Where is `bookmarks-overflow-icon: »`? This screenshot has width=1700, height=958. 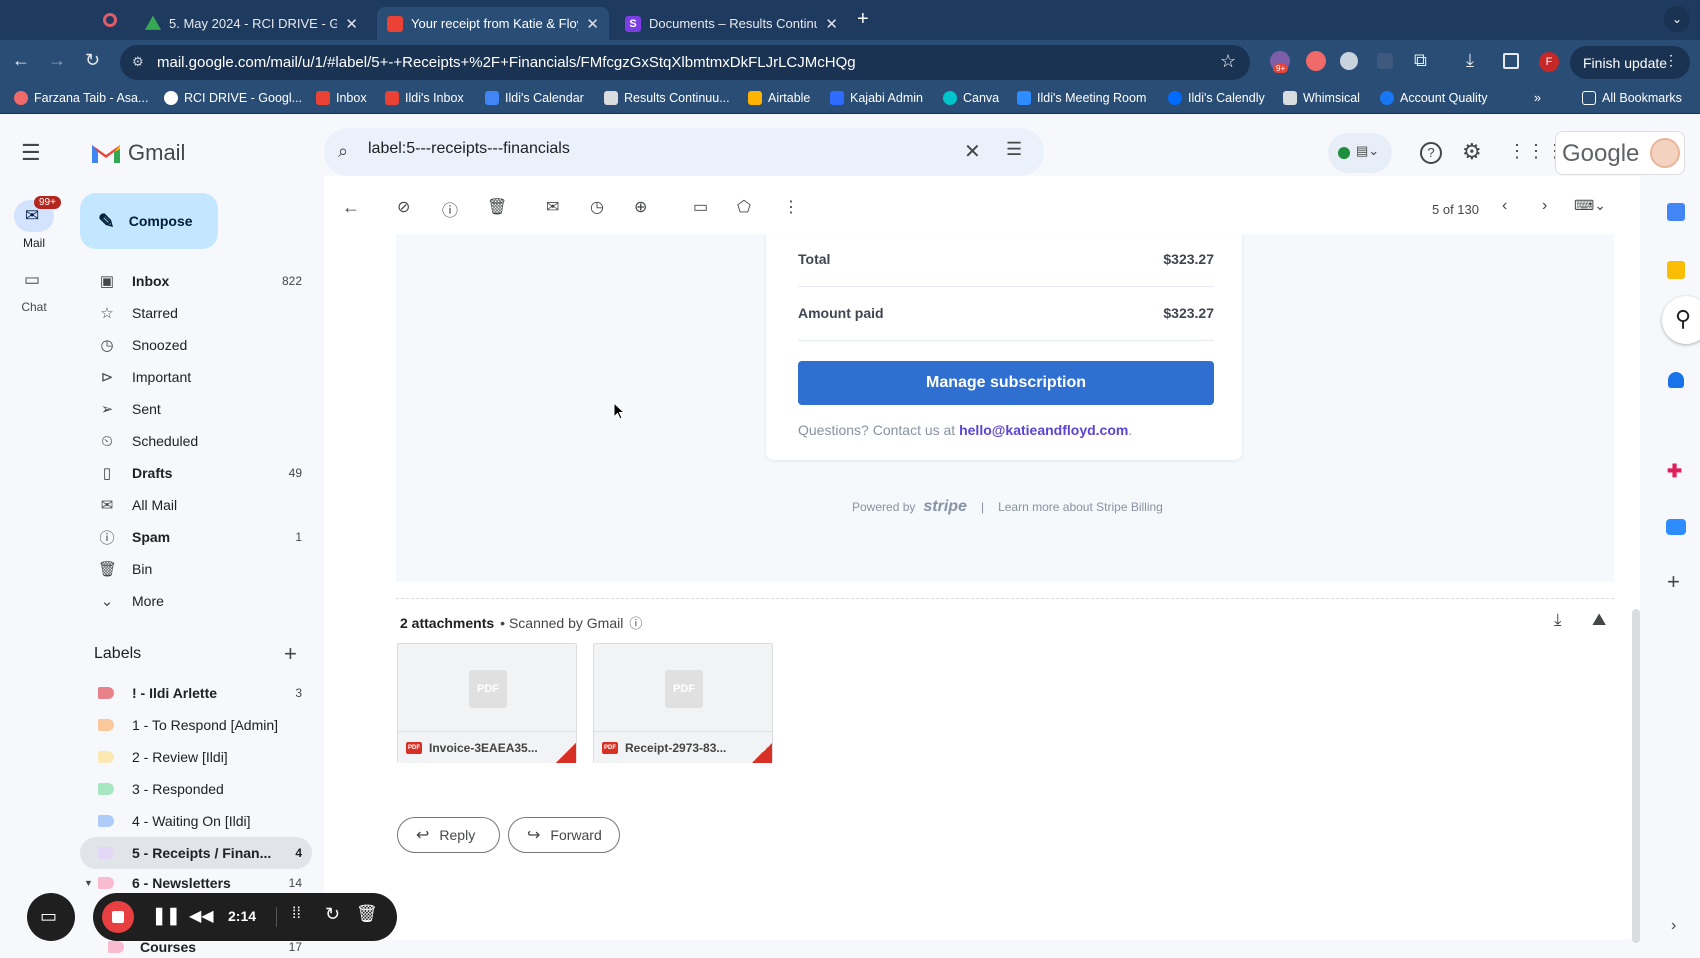 bookmarks-overflow-icon: » is located at coordinates (1537, 98).